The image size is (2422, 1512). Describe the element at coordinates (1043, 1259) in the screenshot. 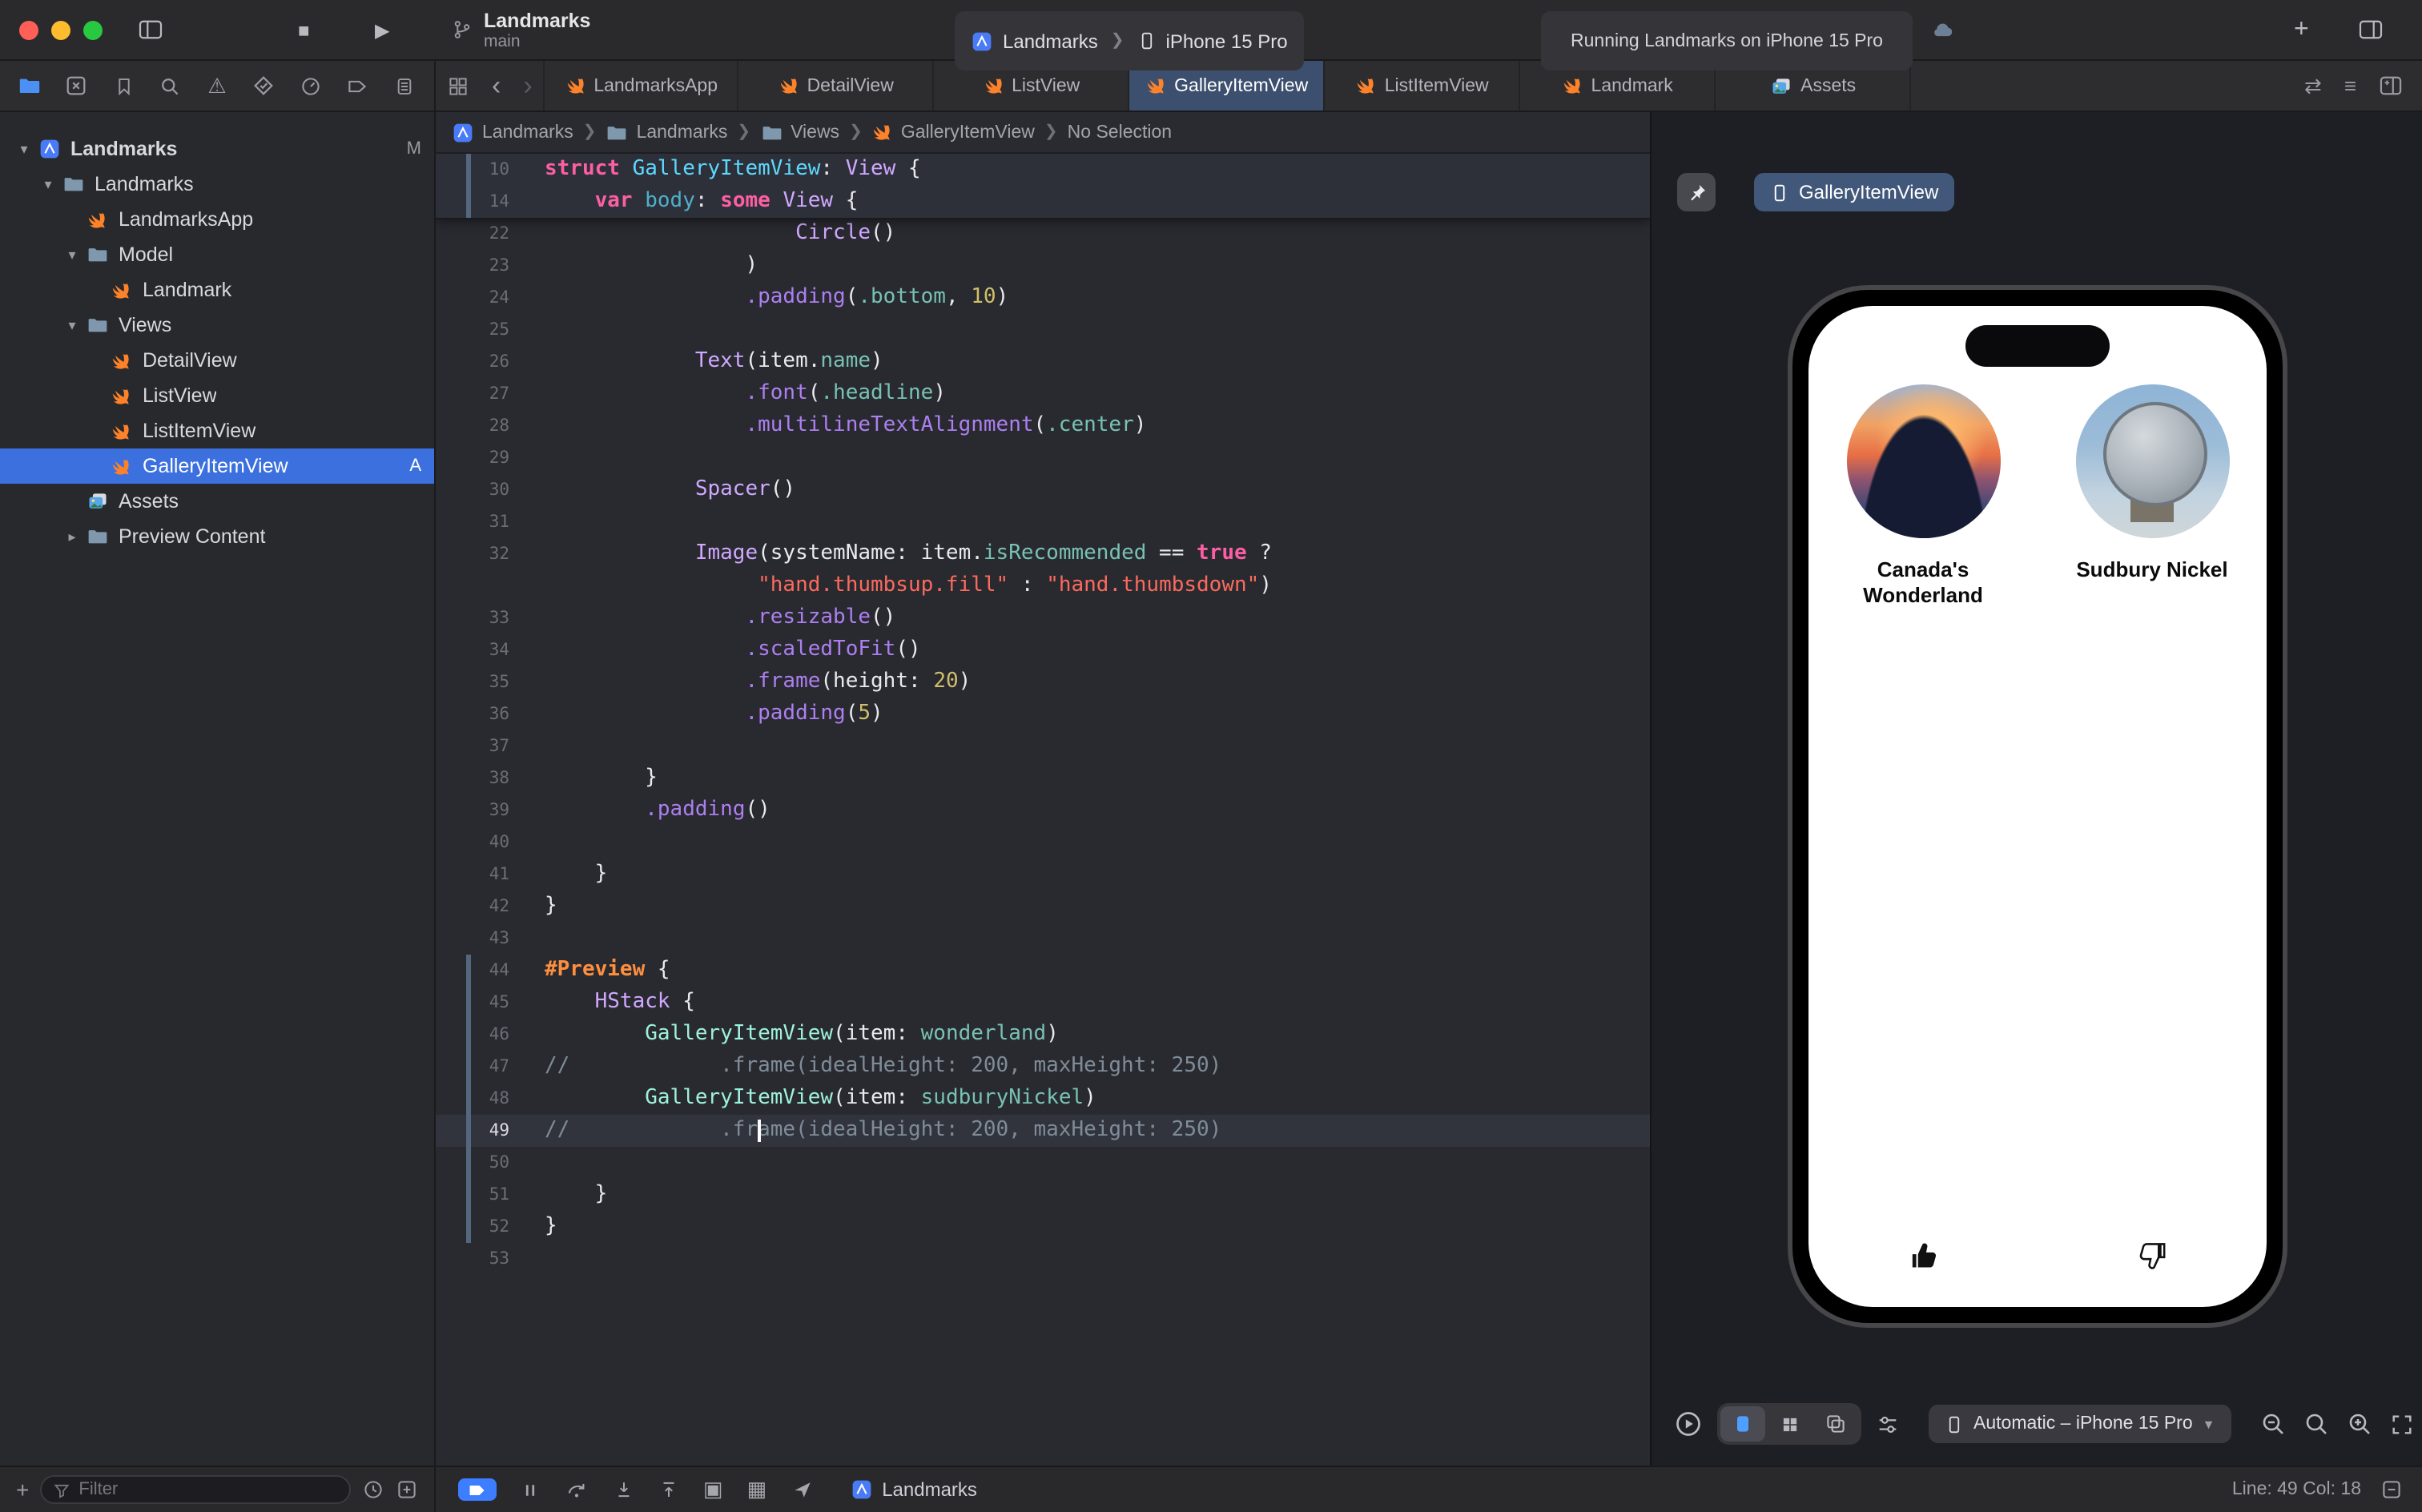

I see `code-line-53: 53` at that location.